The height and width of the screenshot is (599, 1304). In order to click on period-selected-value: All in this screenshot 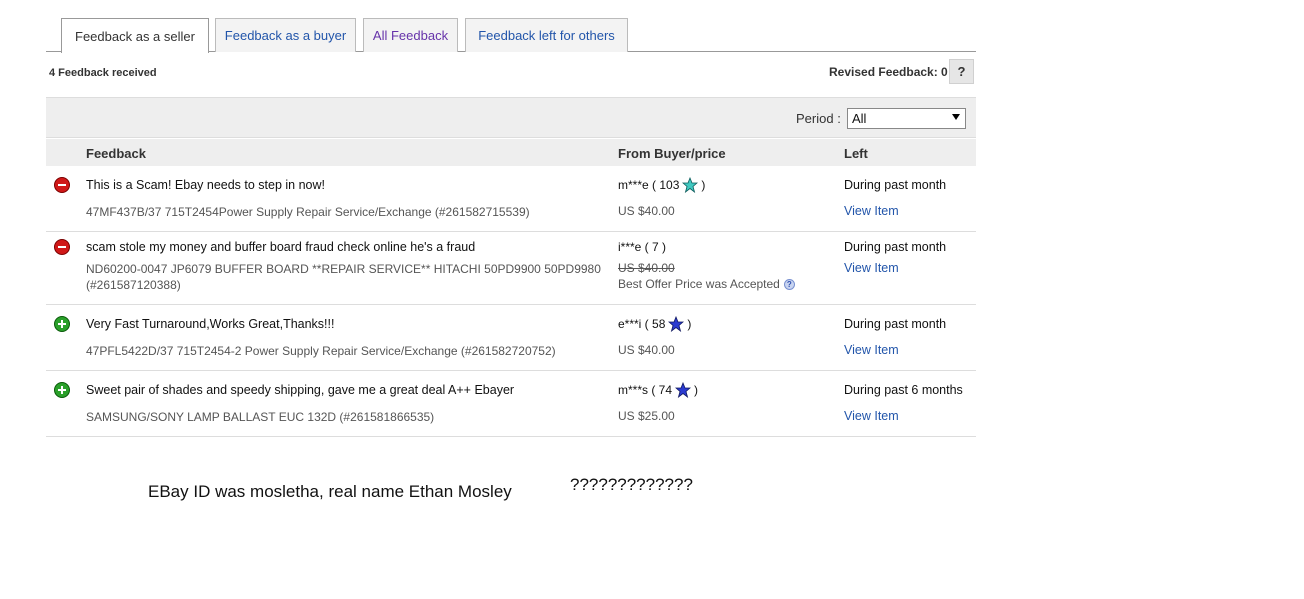, I will do `click(859, 118)`.